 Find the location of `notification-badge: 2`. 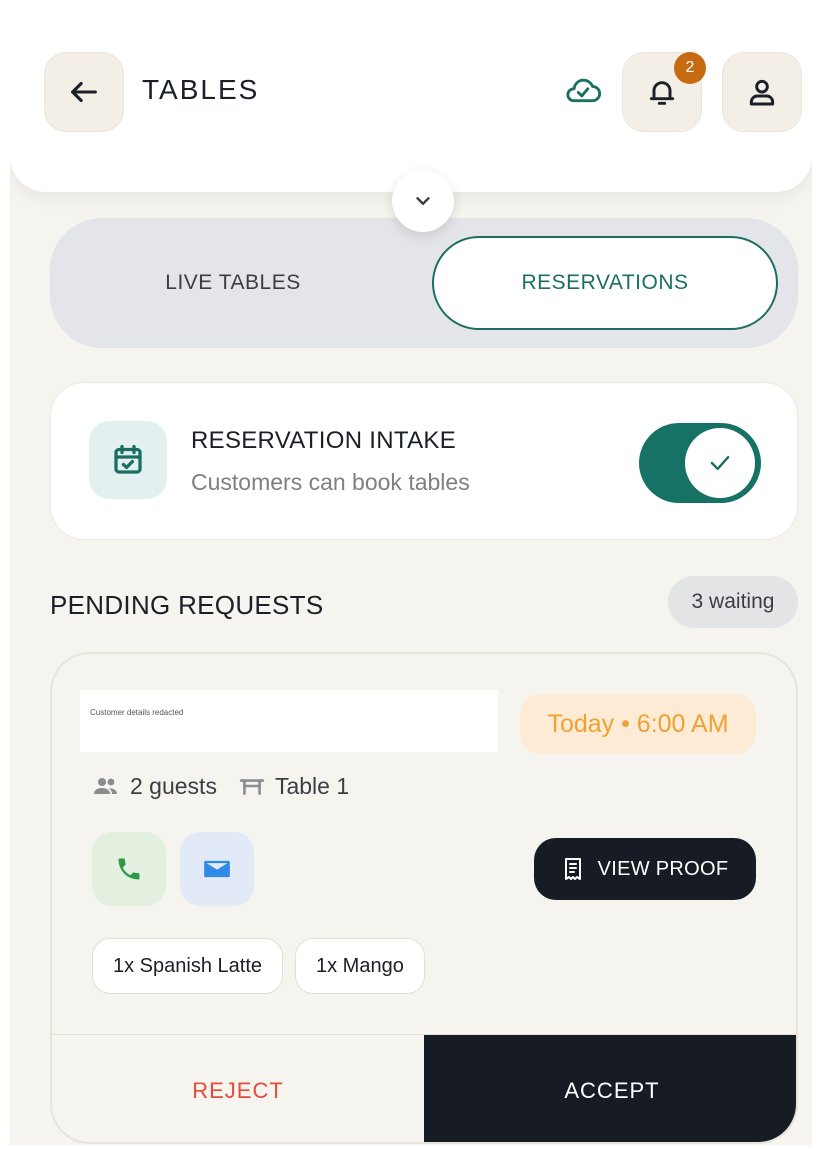

notification-badge: 2 is located at coordinates (690, 68).